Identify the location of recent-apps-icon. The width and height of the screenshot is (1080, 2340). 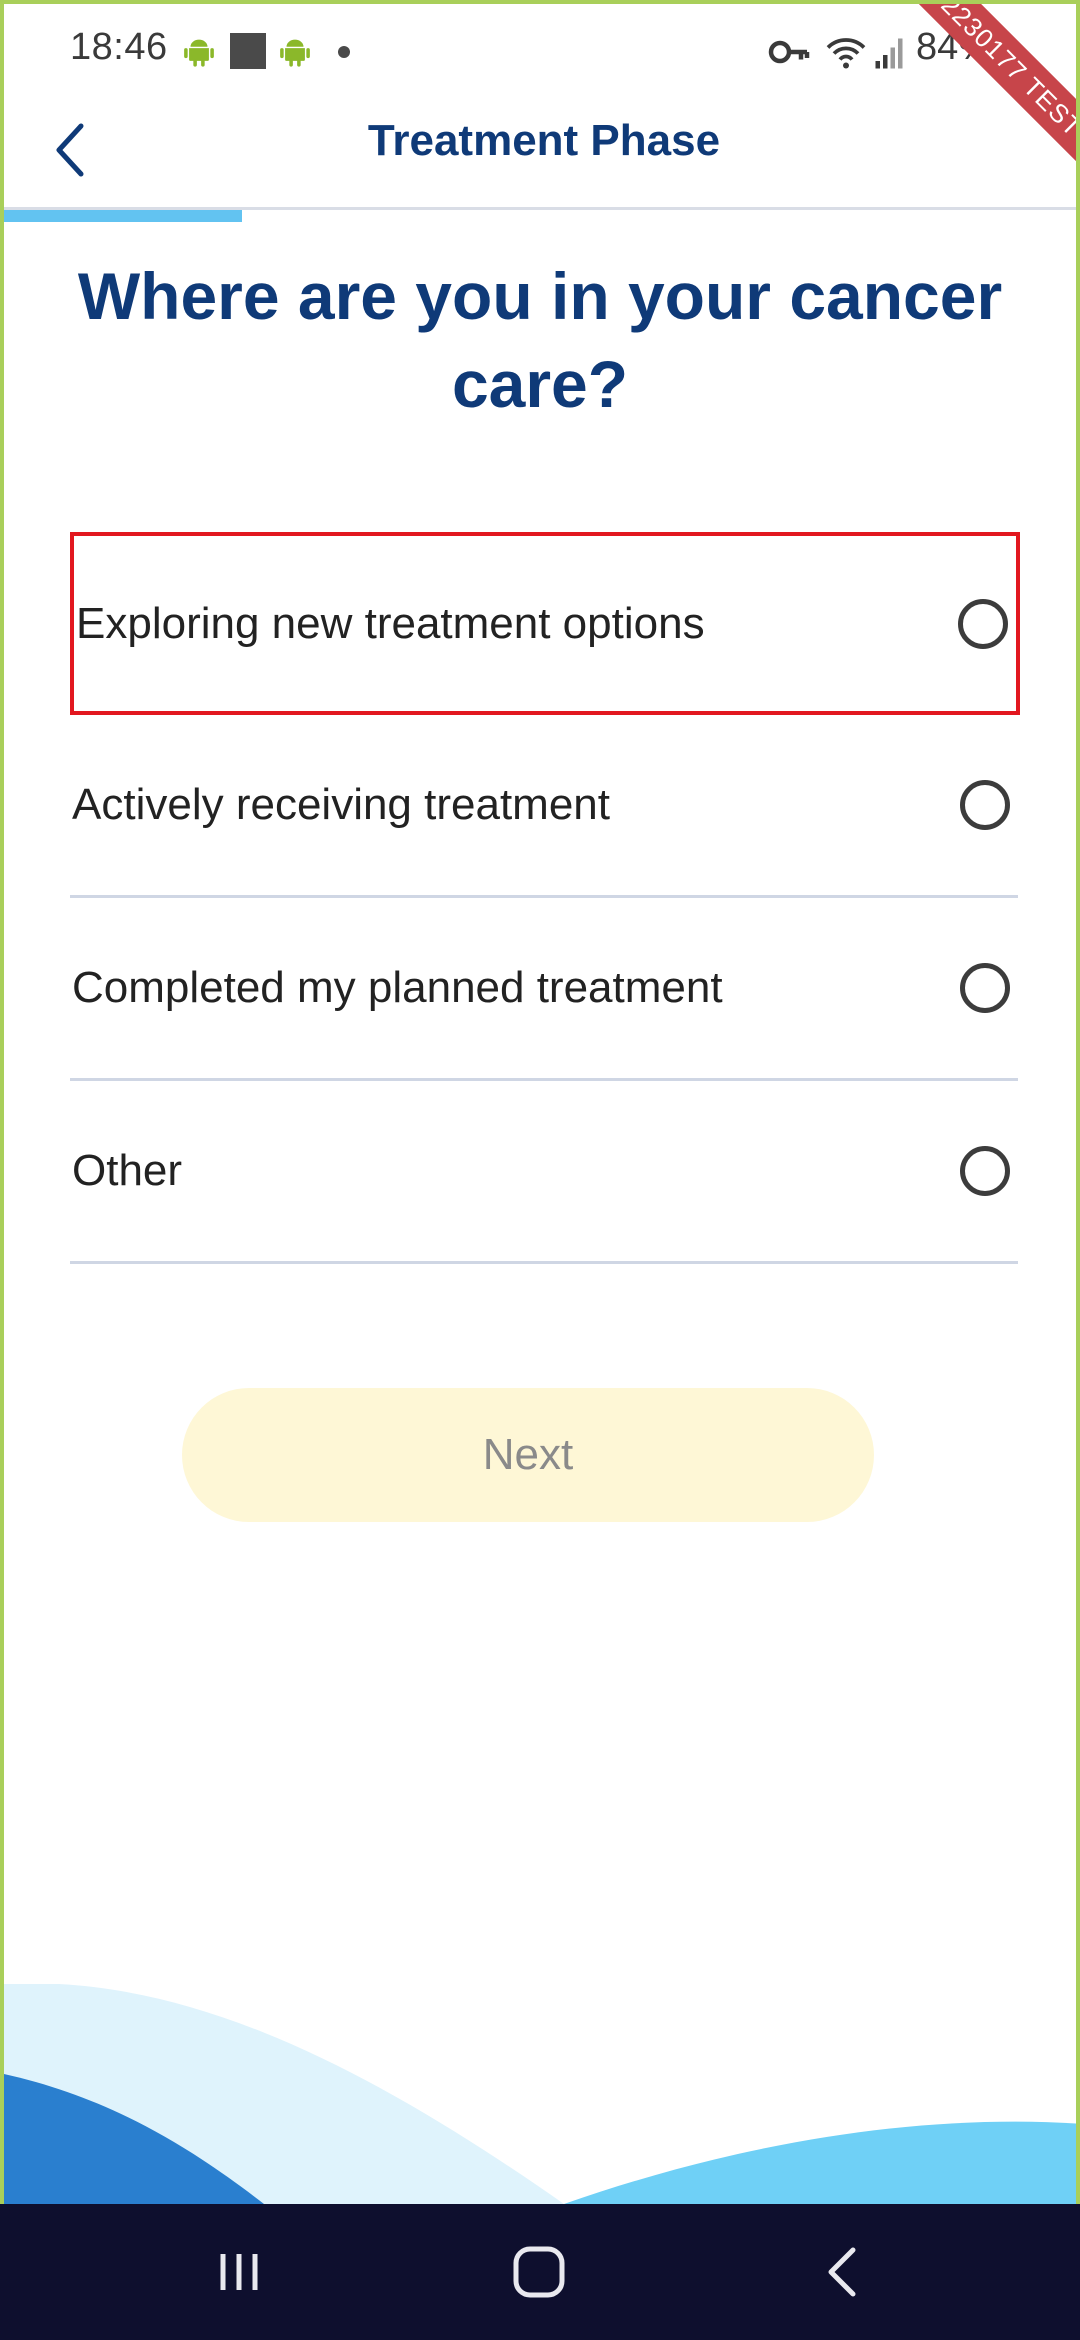
(239, 2272).